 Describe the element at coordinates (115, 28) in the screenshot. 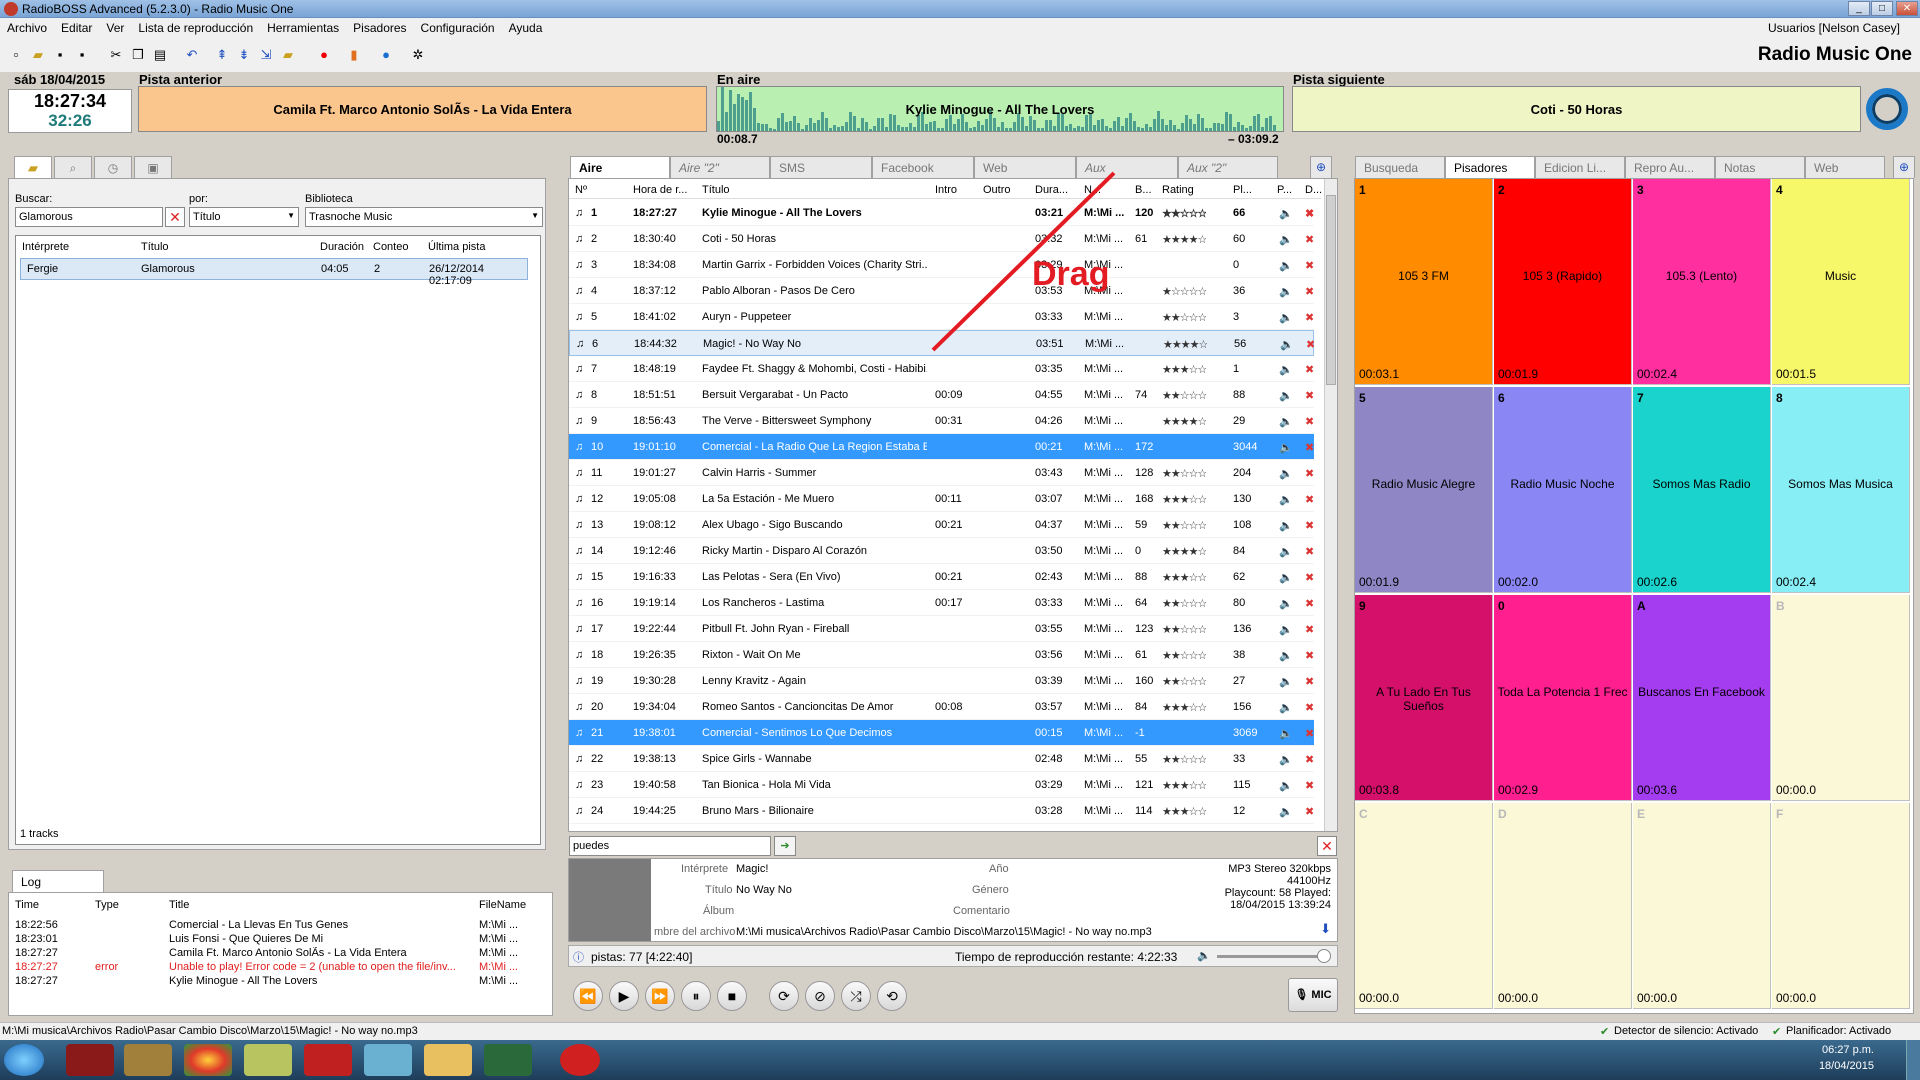

I see `menu-ver: Ver` at that location.